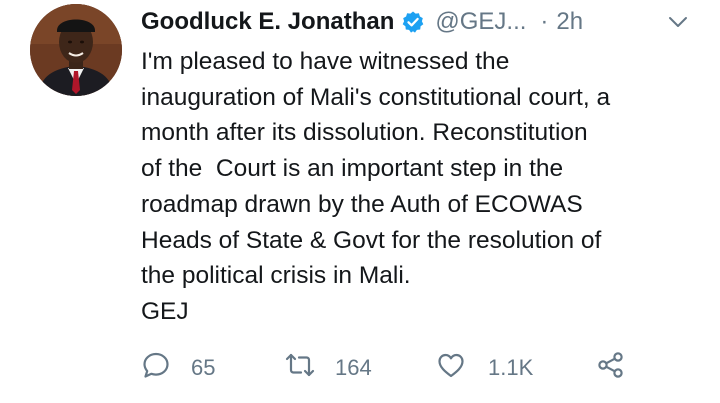 The image size is (720, 403). I want to click on tweet-timestamp: 2h, so click(569, 22).